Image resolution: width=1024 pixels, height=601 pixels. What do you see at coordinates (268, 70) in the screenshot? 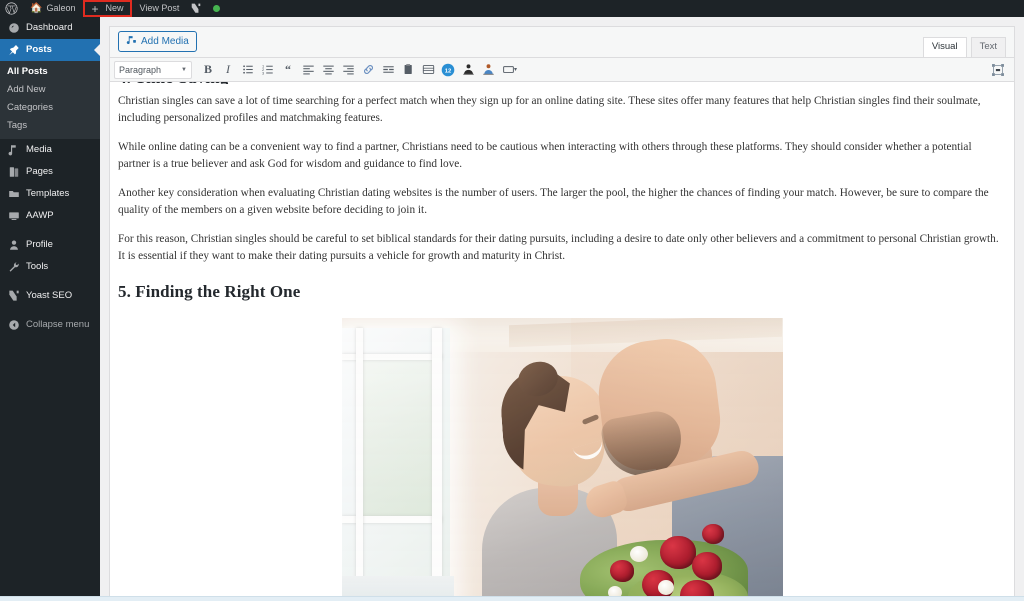
I see `numbered-list-button: 1 2 3` at bounding box center [268, 70].